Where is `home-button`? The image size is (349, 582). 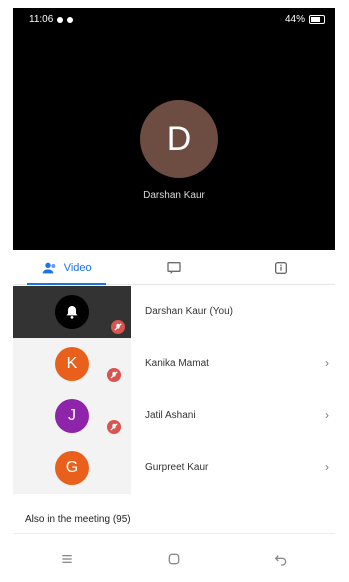
home-button is located at coordinates (174, 559).